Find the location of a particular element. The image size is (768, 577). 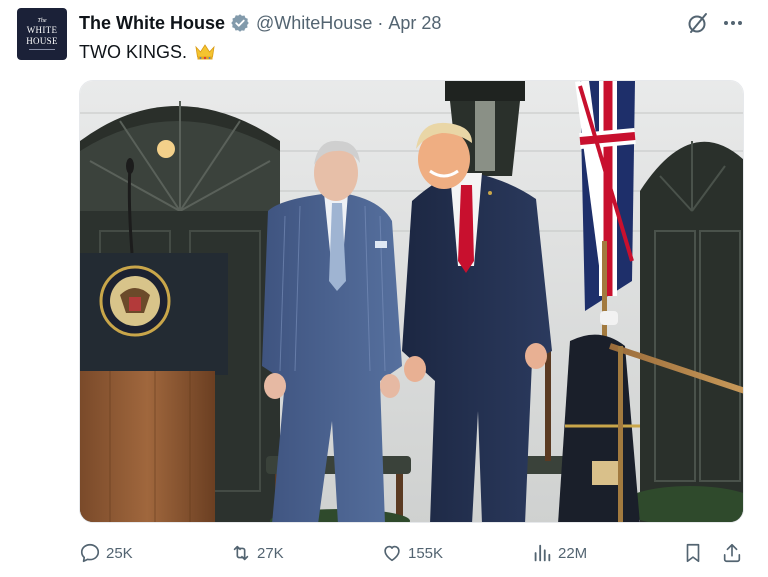

share-icon is located at coordinates (732, 553).